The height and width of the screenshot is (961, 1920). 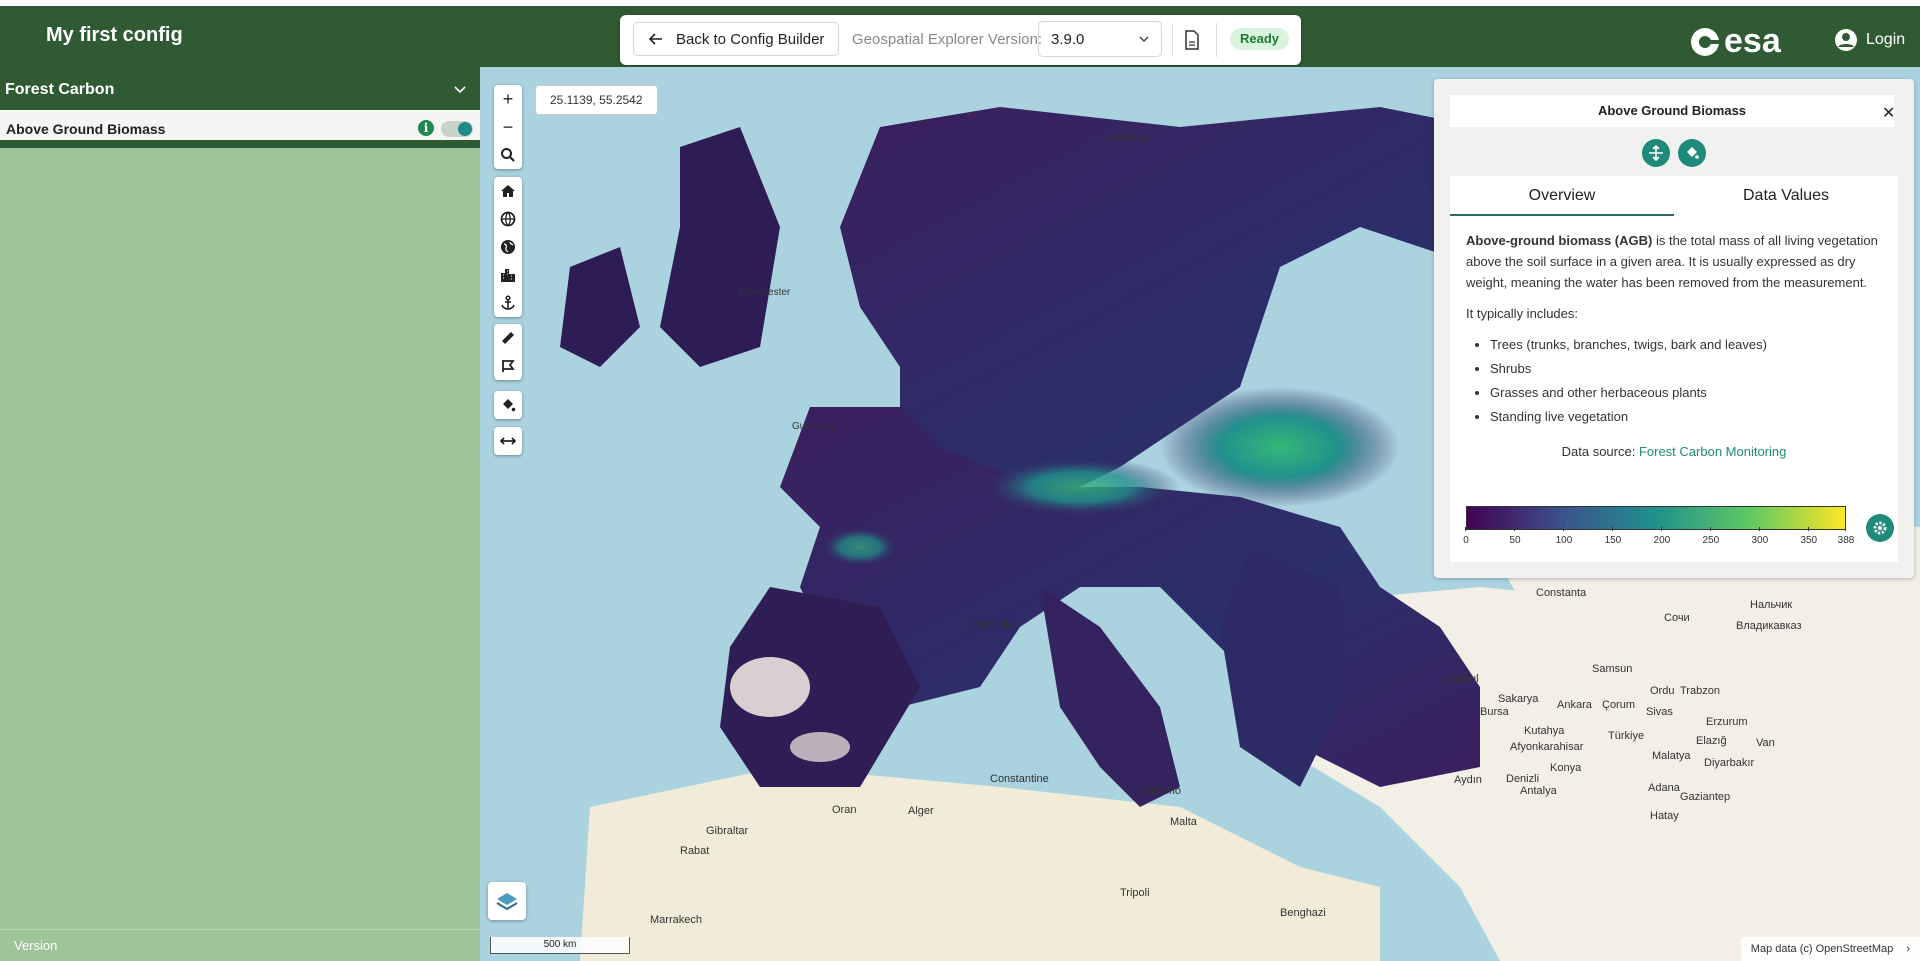 I want to click on back-button-label: Back to Config Builder, so click(x=750, y=39).